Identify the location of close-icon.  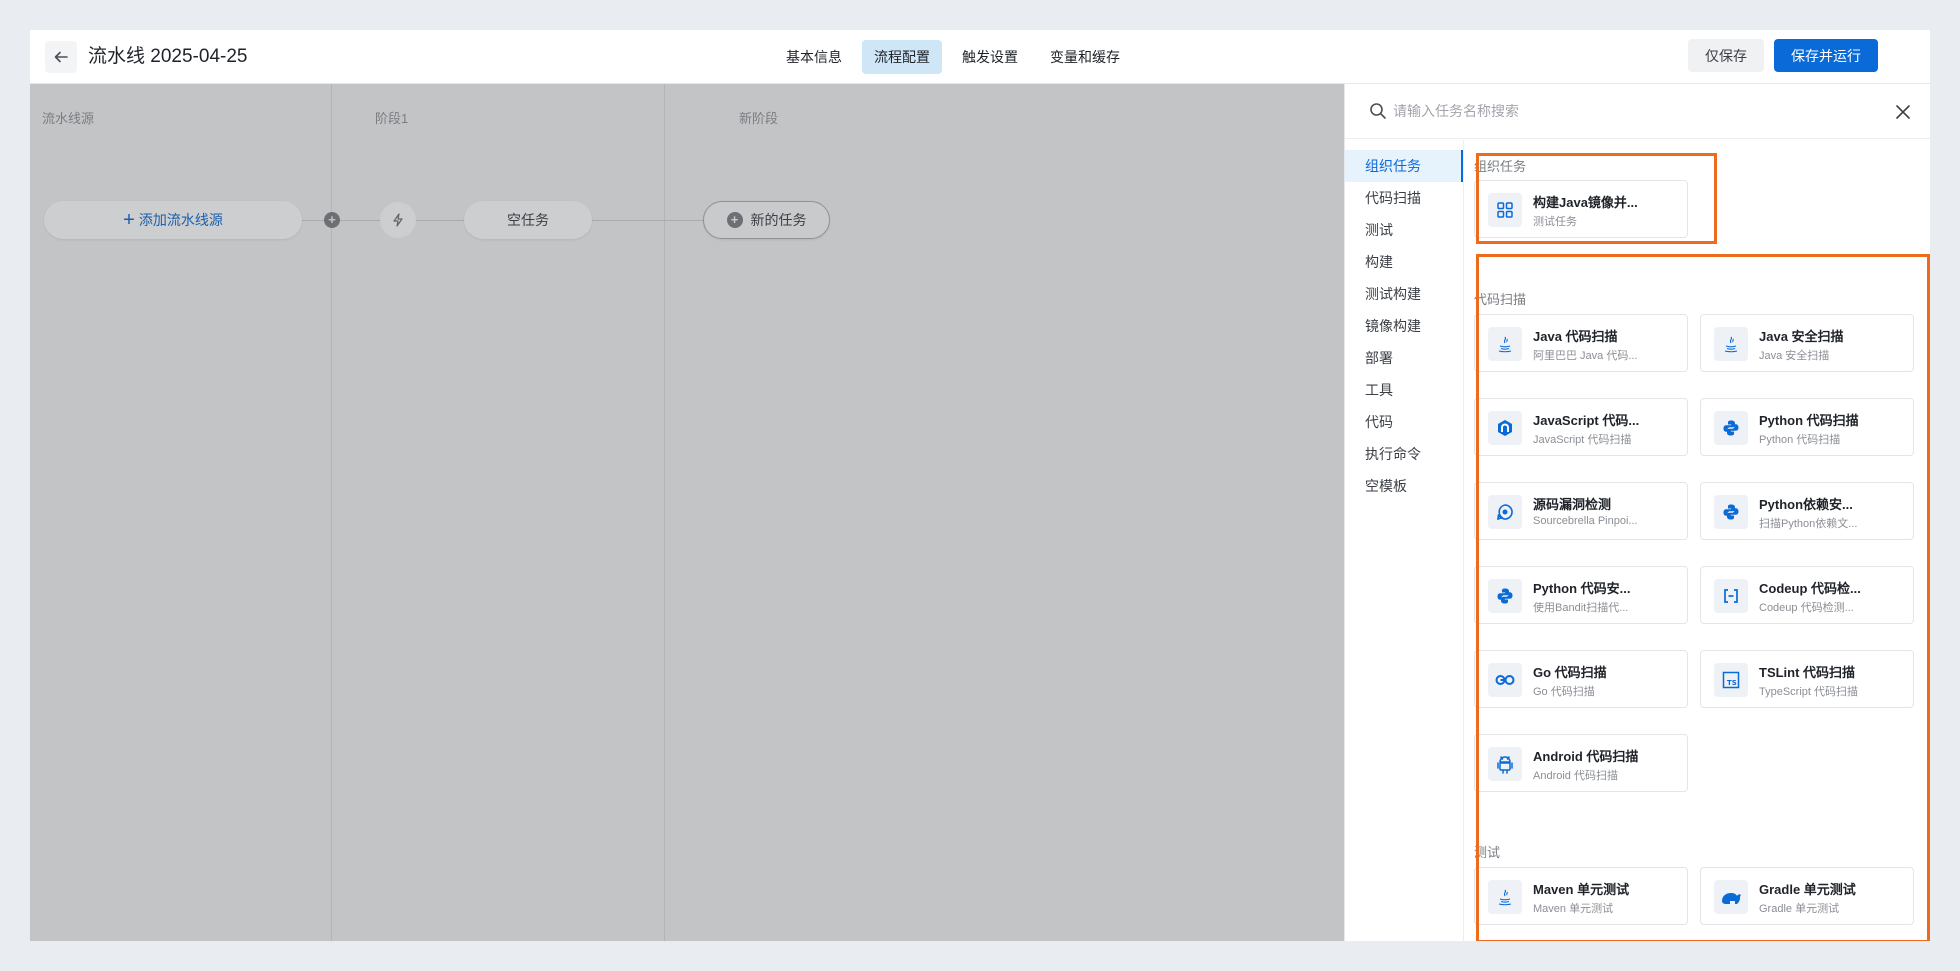
(1903, 112).